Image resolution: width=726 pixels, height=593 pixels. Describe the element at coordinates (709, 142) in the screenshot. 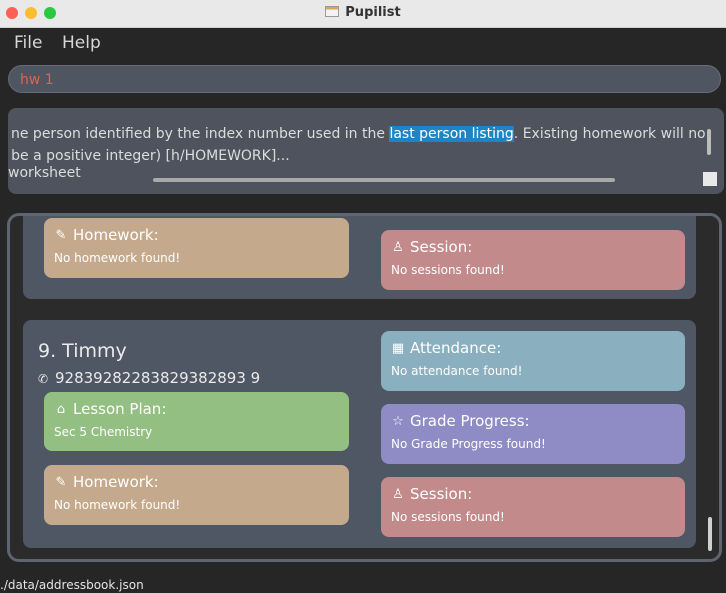

I see `result-vertical-scrollbar` at that location.